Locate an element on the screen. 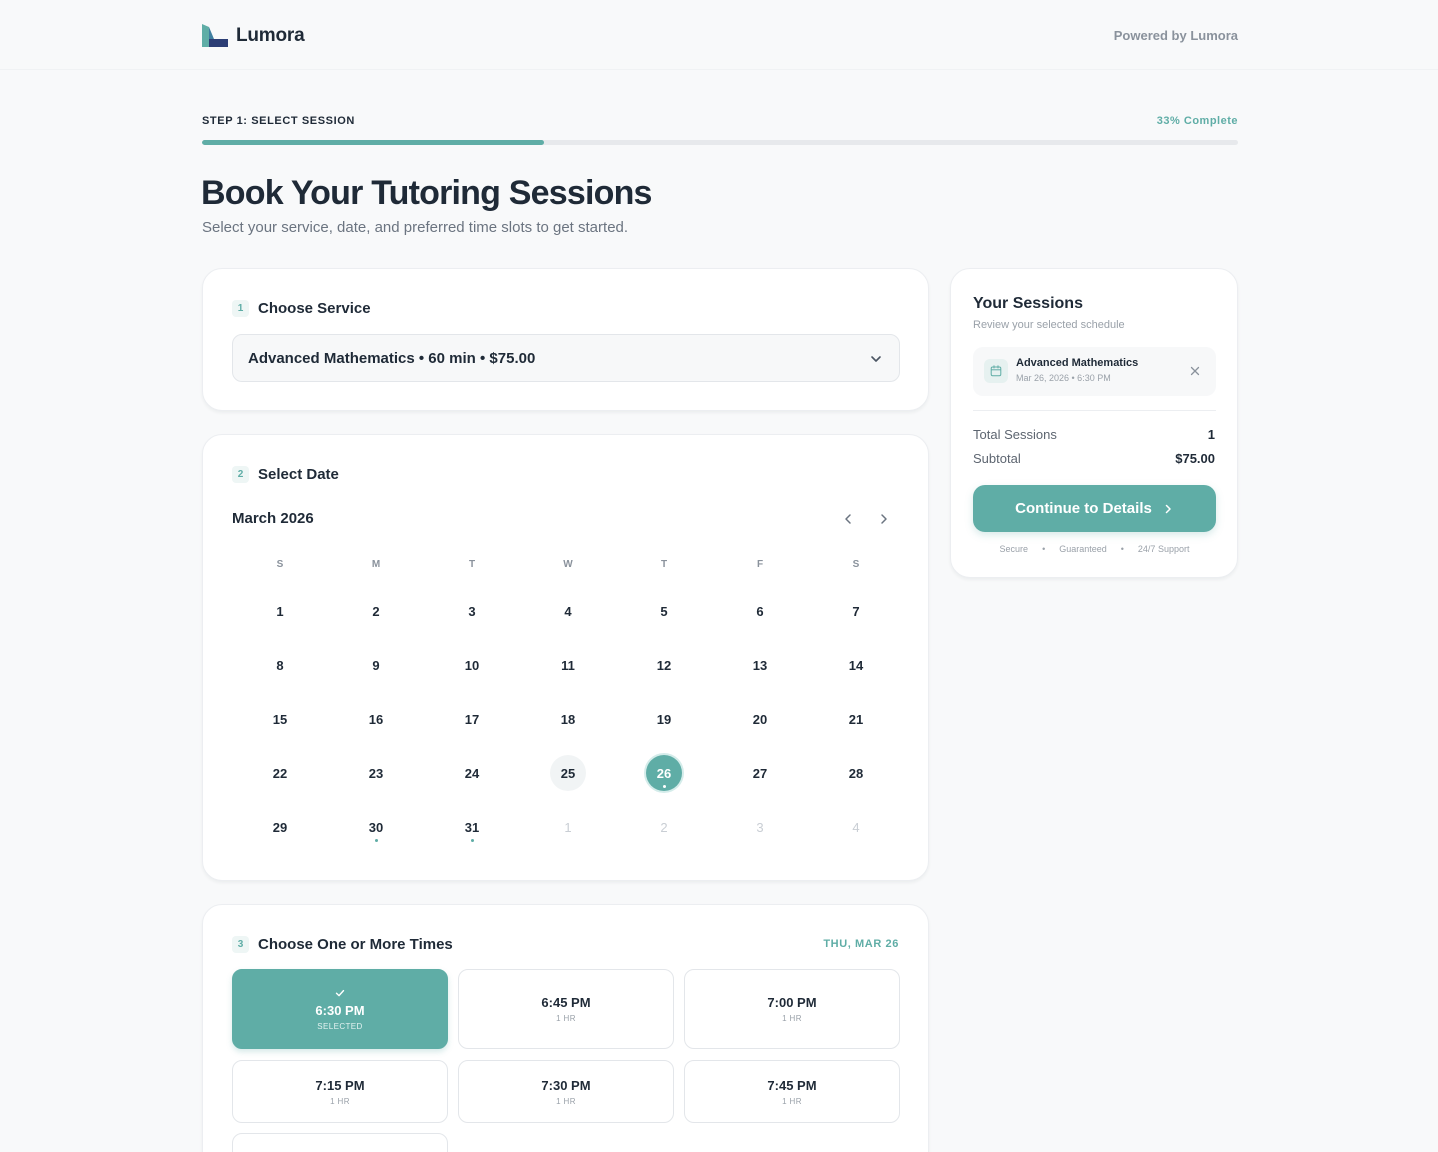  calendar-day-label: 17 is located at coordinates (472, 719).